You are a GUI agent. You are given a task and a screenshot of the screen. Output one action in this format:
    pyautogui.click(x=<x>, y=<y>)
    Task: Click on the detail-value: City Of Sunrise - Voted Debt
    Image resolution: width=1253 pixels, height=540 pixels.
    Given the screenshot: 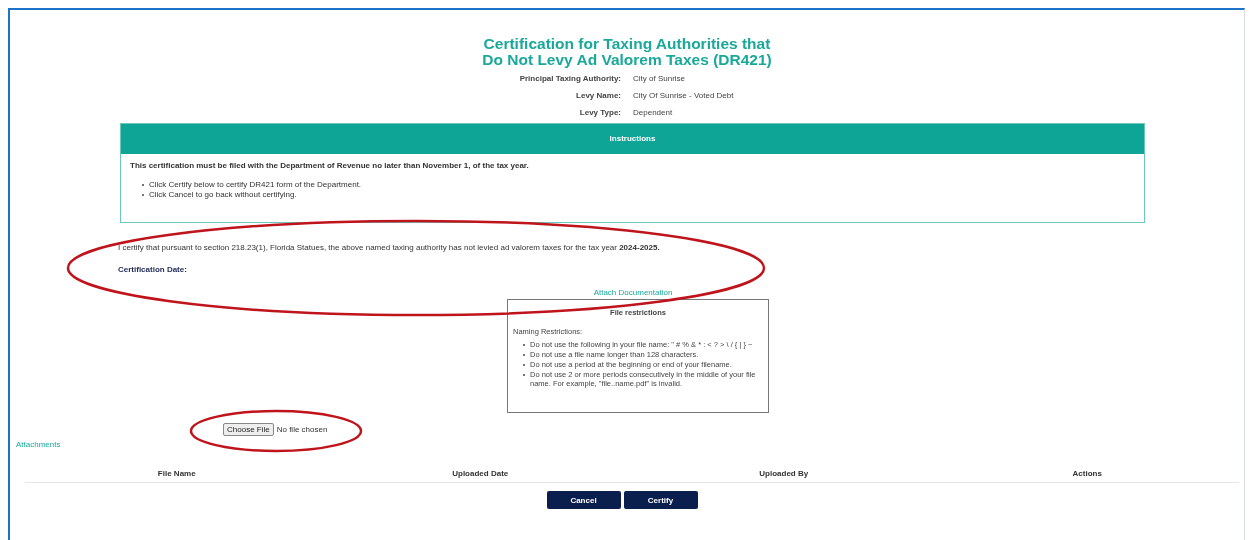 What is the action you would take?
    pyautogui.click(x=684, y=95)
    